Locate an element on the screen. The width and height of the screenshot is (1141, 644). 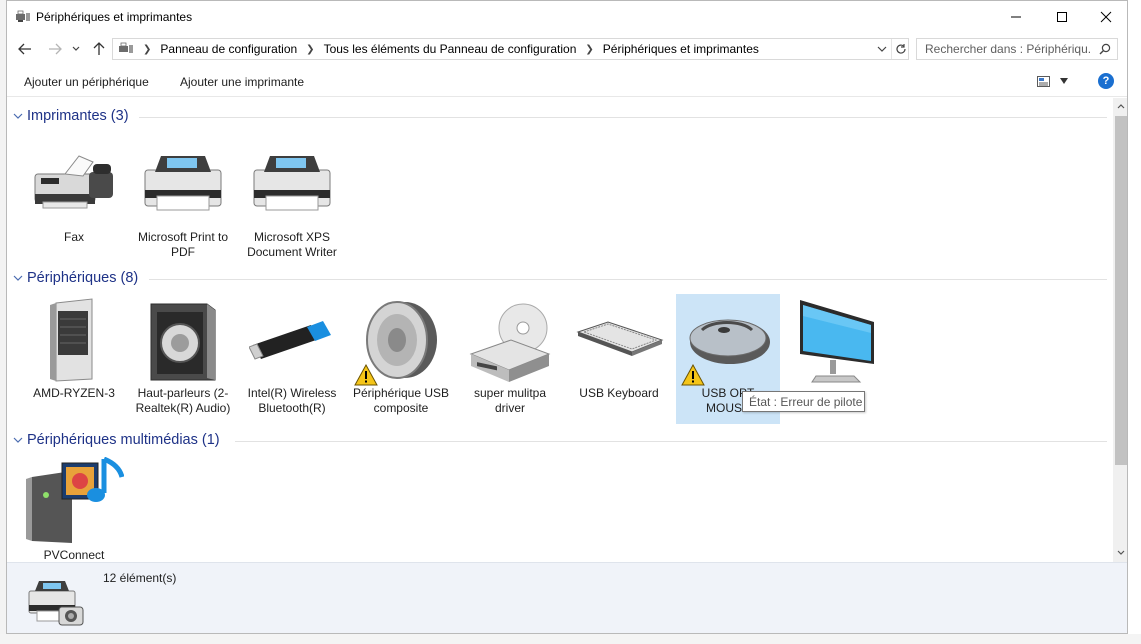
device-label: Microsoft XPS Document Writer is located at coordinates (292, 244).